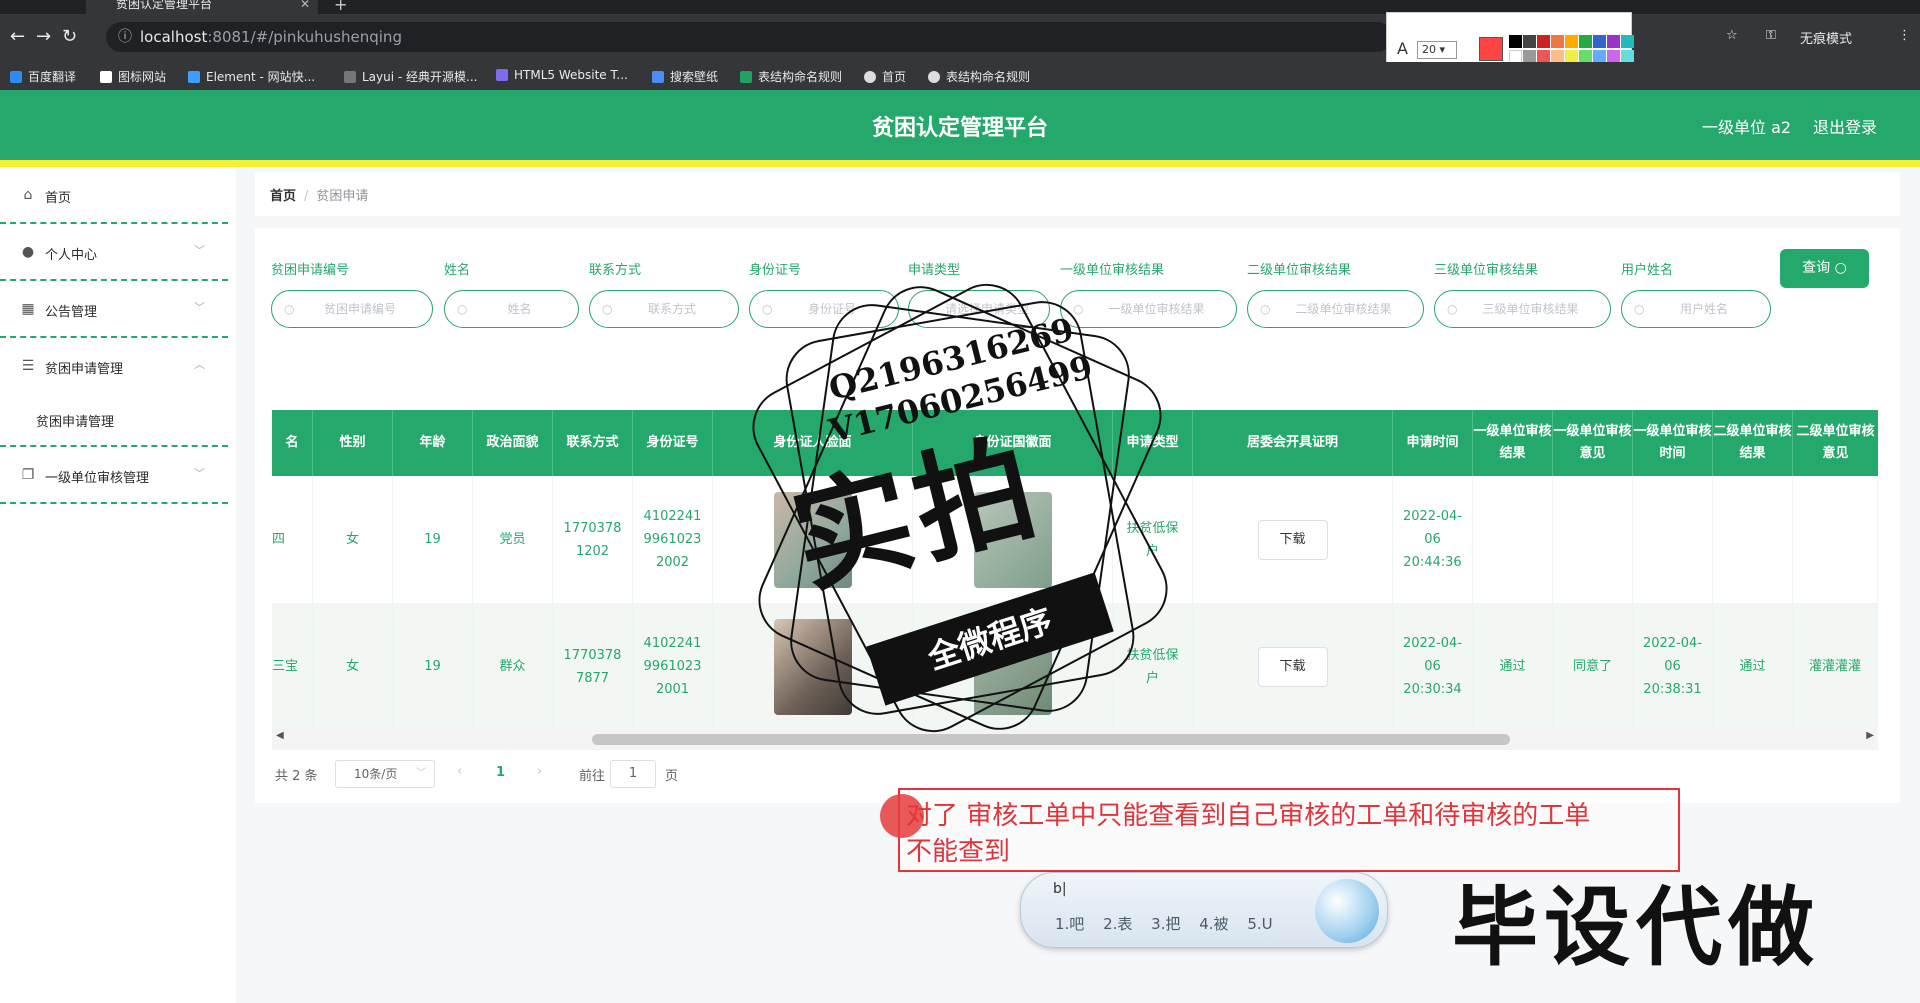  Describe the element at coordinates (960, 163) in the screenshot. I see `header-accent-bar` at that location.